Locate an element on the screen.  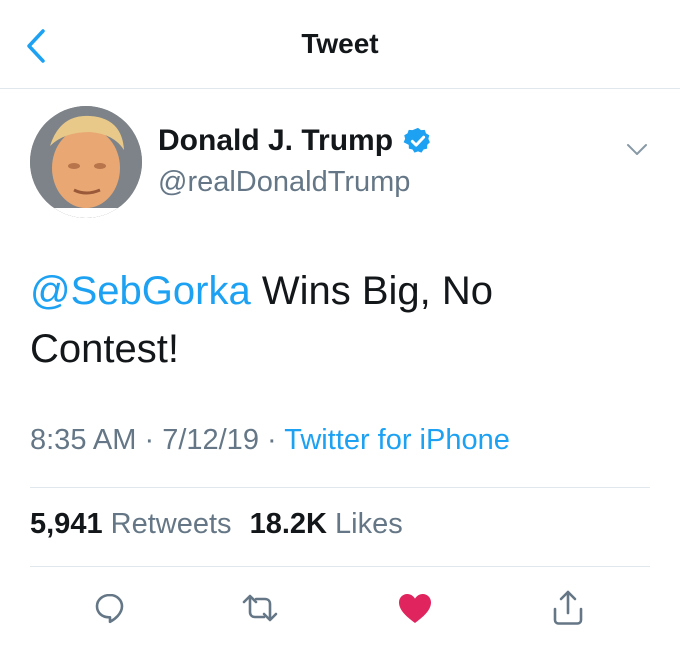
retweets-stat: 5,941 Retweets is located at coordinates (131, 524).